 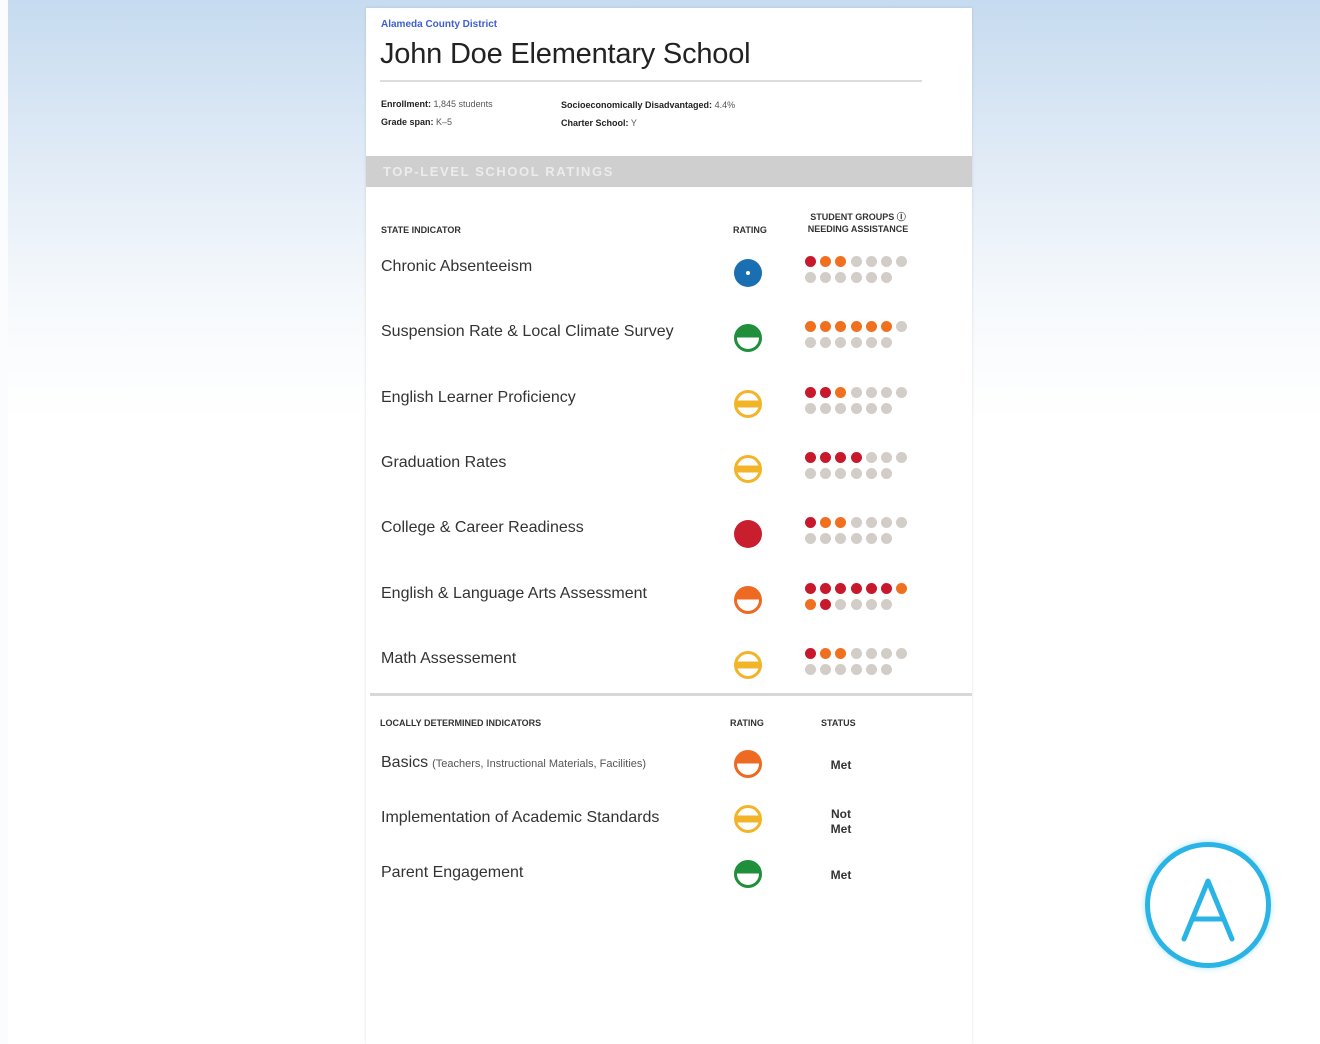 What do you see at coordinates (748, 764) in the screenshot?
I see `orange-rating-icon` at bounding box center [748, 764].